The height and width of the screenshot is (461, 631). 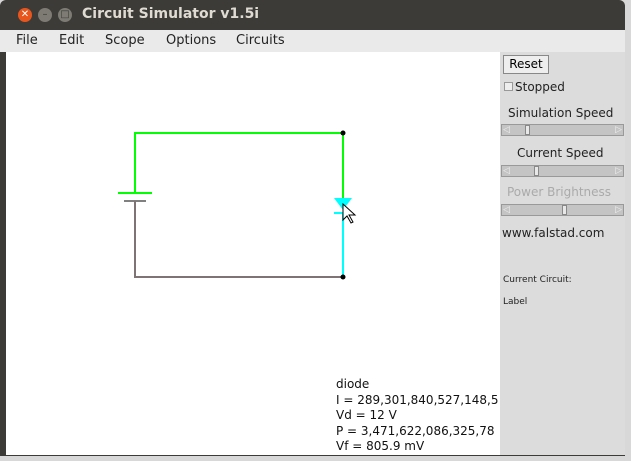 What do you see at coordinates (415, 430) in the screenshot?
I see `info-power: P = 3,471,622,086,325,78` at bounding box center [415, 430].